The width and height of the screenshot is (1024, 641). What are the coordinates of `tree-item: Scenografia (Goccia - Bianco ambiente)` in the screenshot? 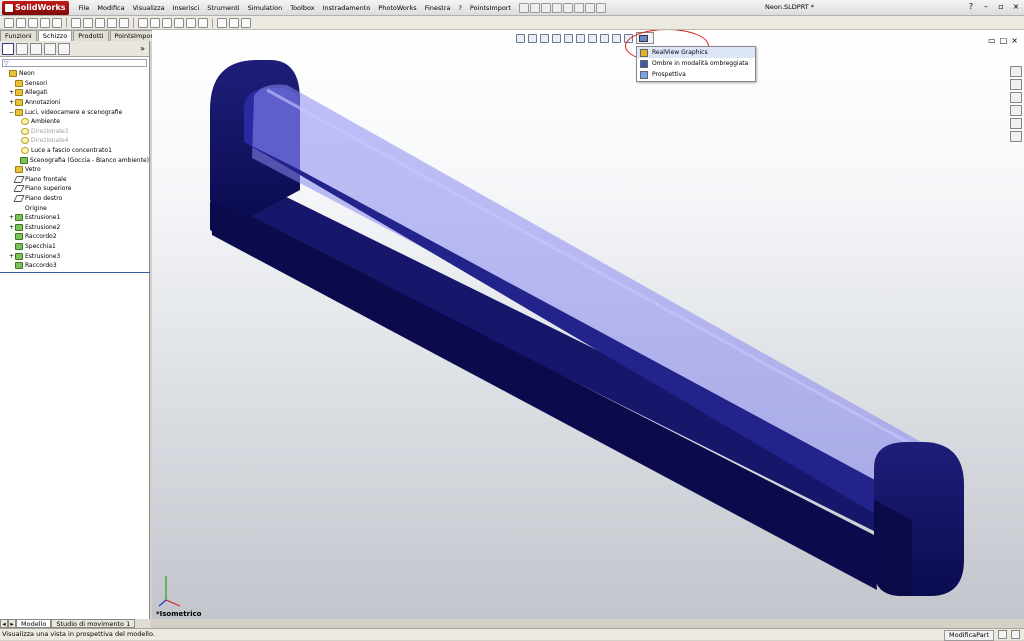 It's located at (74, 160).